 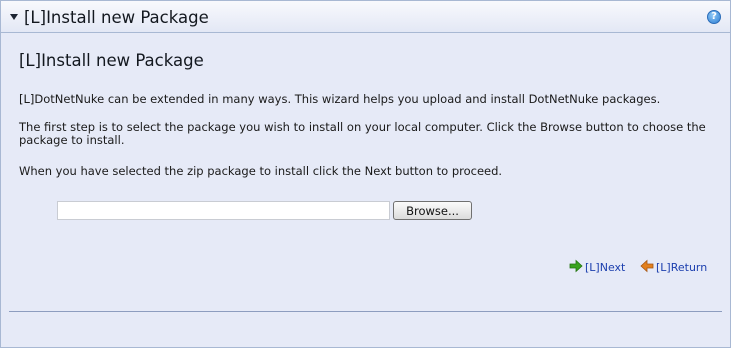 I want to click on panel-title: [L]Install new Package, so click(x=116, y=17).